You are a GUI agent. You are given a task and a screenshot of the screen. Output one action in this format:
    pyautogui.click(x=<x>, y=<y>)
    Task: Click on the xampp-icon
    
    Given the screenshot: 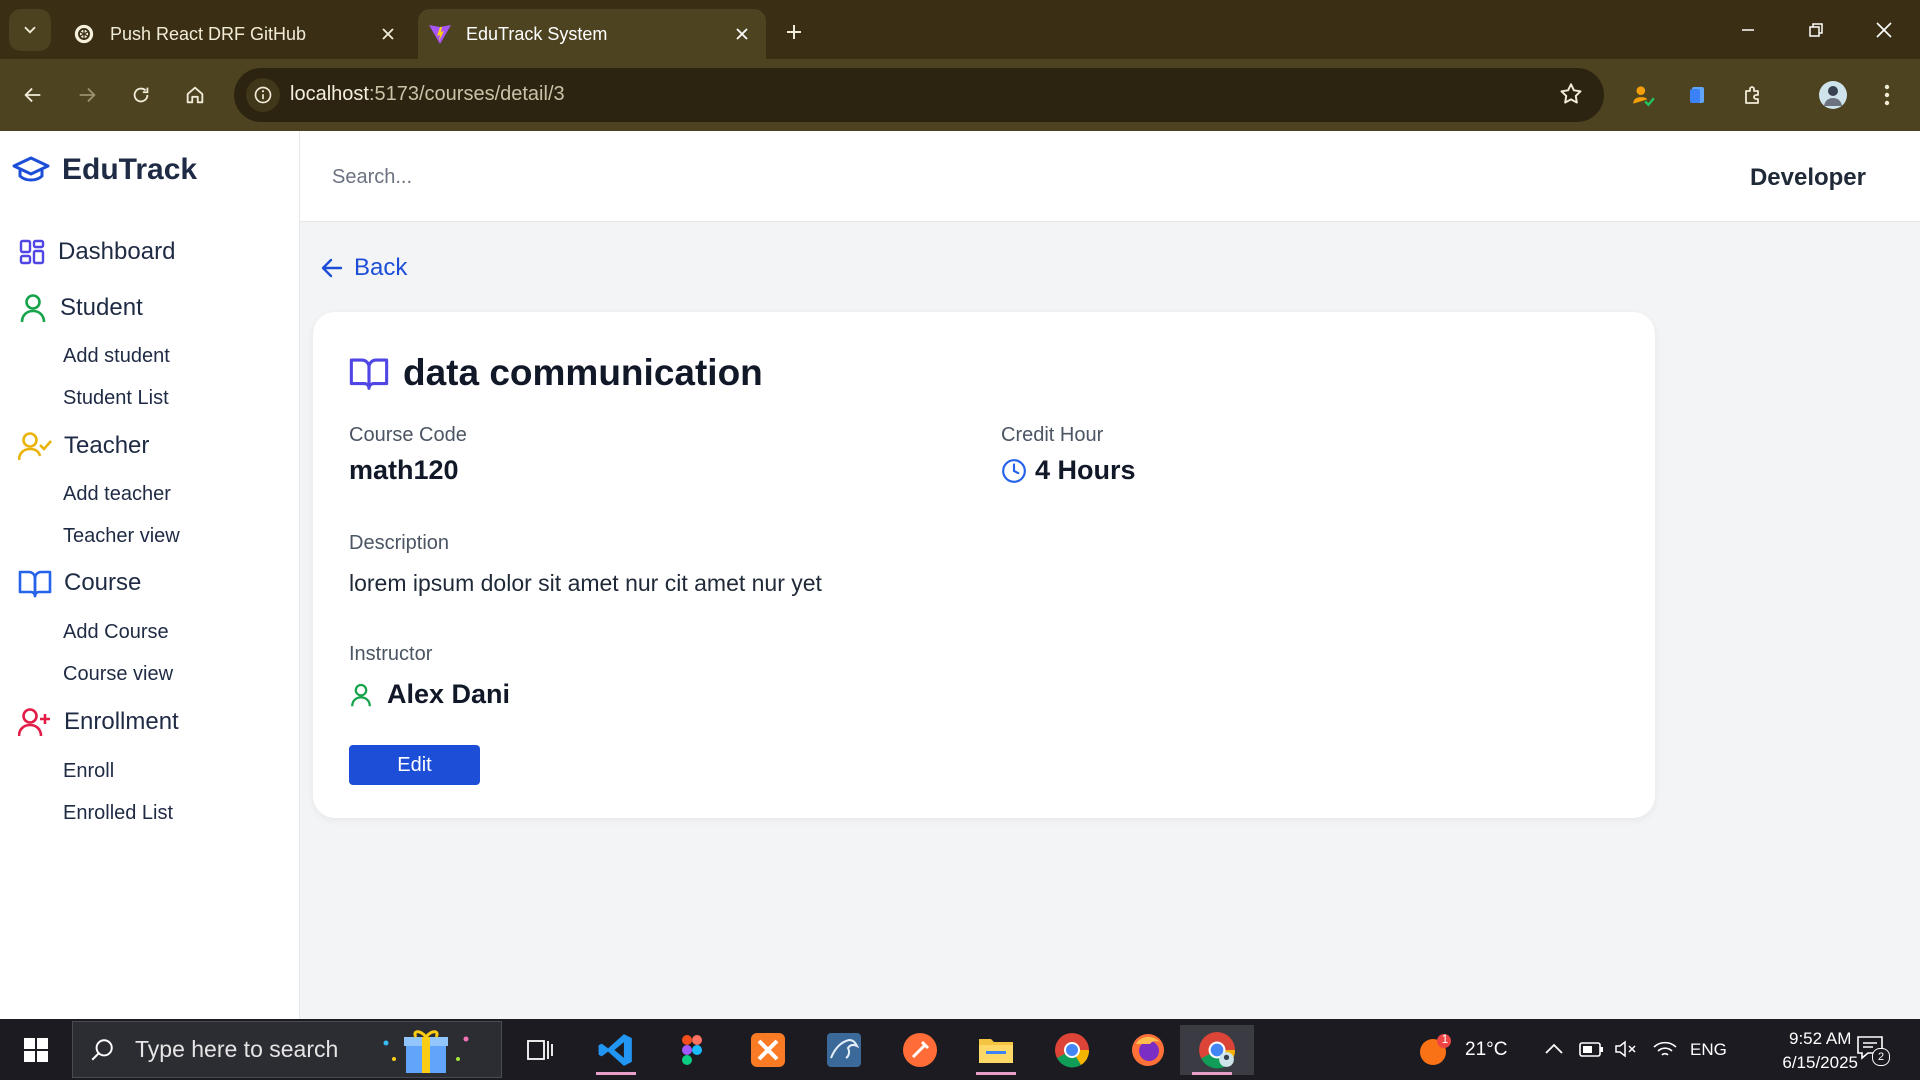 What is the action you would take?
    pyautogui.click(x=768, y=1050)
    